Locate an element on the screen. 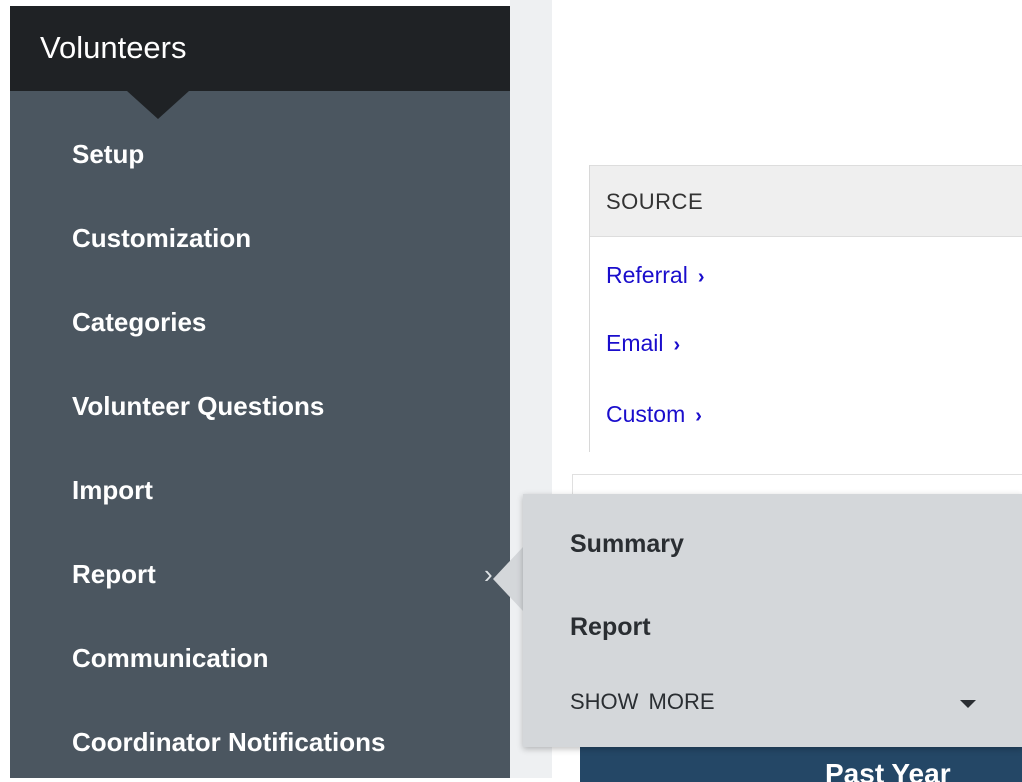  sidebar-item-label: Volunteer Questions is located at coordinates (198, 406).